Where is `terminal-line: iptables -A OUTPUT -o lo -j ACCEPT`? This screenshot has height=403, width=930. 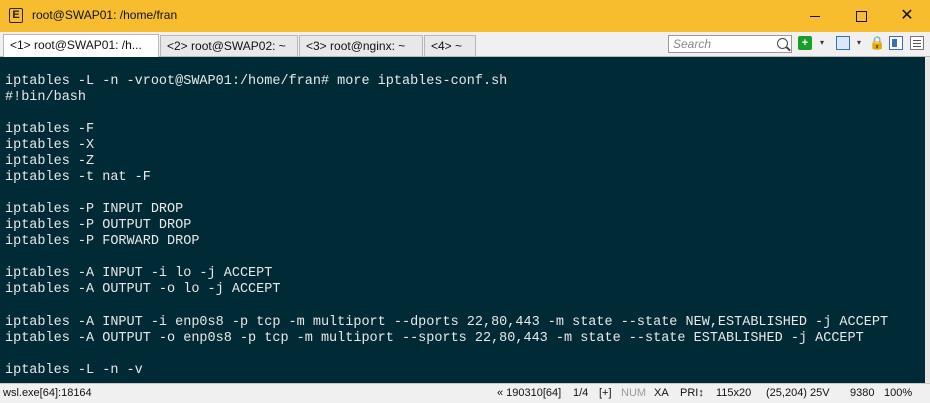
terminal-line: iptables -A OUTPUT -o lo -j ACCEPT is located at coordinates (143, 289).